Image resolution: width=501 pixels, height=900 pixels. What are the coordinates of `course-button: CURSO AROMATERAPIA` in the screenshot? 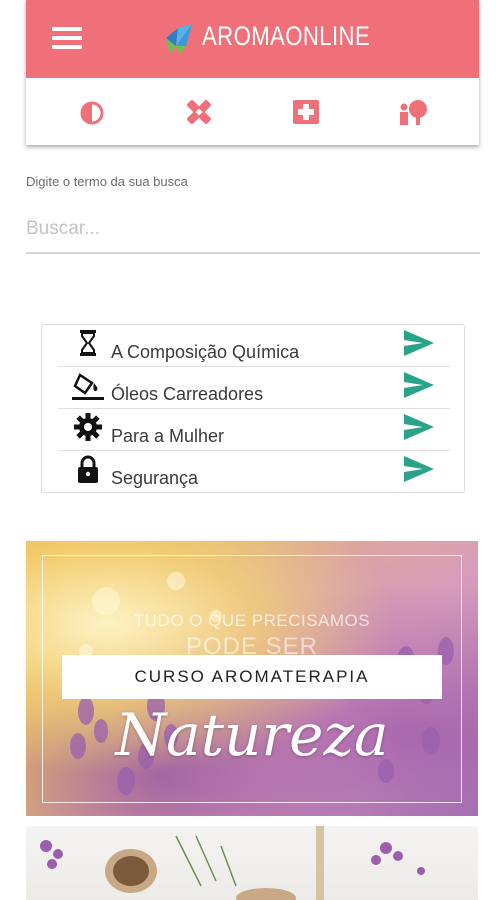 It's located at (252, 677).